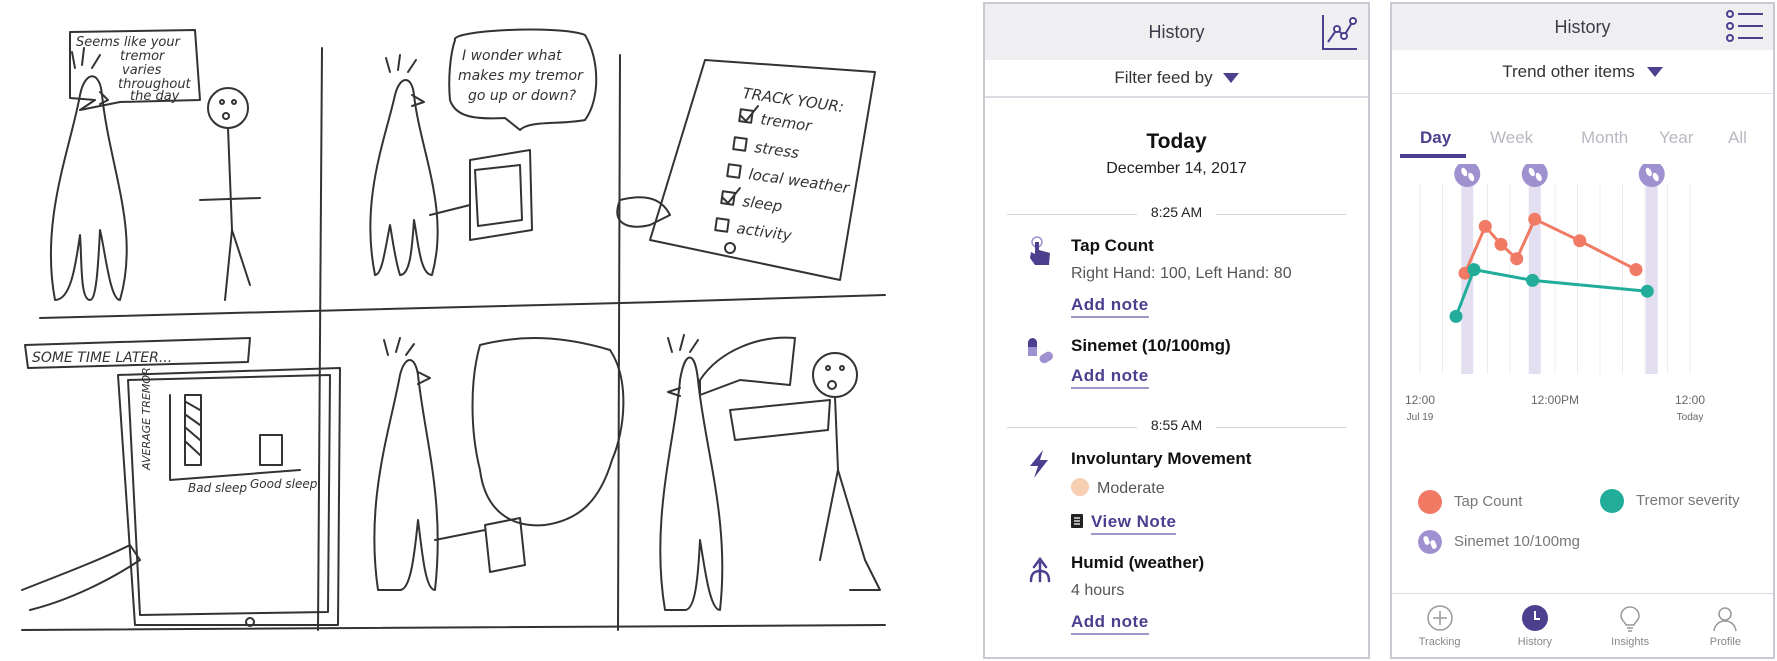 The height and width of the screenshot is (661, 1777). I want to click on range-tabs: Day Week Month Year All, so click(1582, 143).